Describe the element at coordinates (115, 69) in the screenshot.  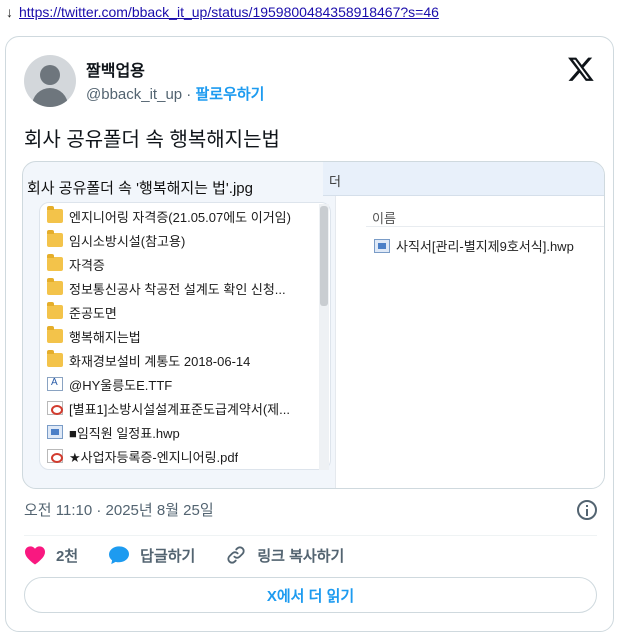
I see `author-display-name: 짤백업용` at that location.